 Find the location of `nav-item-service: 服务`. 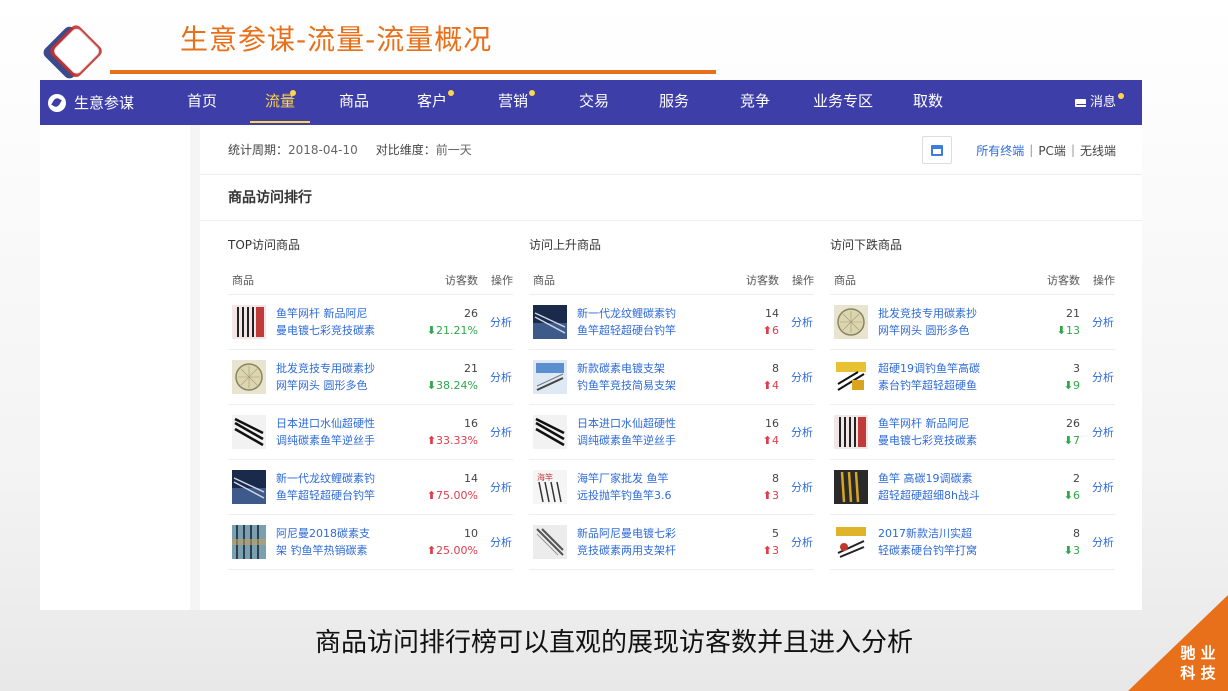

nav-item-service: 服务 is located at coordinates (674, 102).